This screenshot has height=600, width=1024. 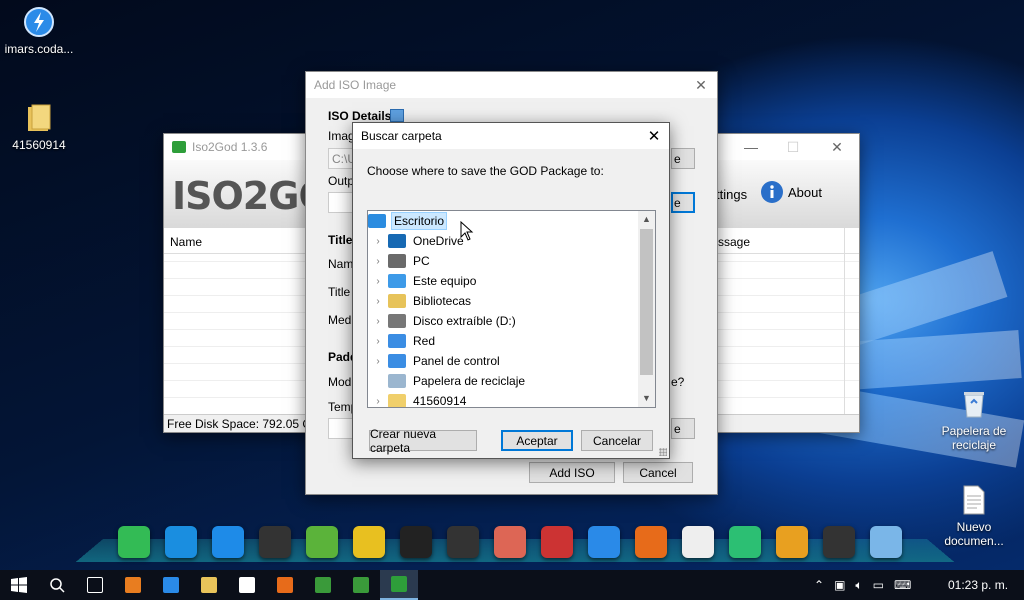 I want to click on tree-item: Escritorio, so click(x=503, y=221).